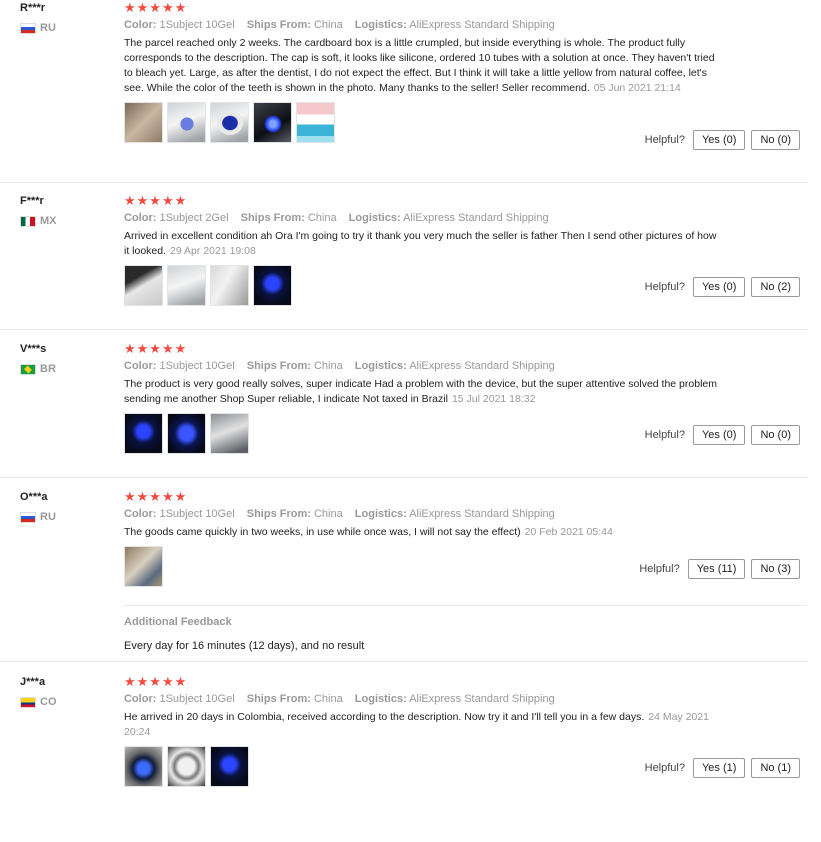  I want to click on reviewer-country: CO, so click(65, 702).